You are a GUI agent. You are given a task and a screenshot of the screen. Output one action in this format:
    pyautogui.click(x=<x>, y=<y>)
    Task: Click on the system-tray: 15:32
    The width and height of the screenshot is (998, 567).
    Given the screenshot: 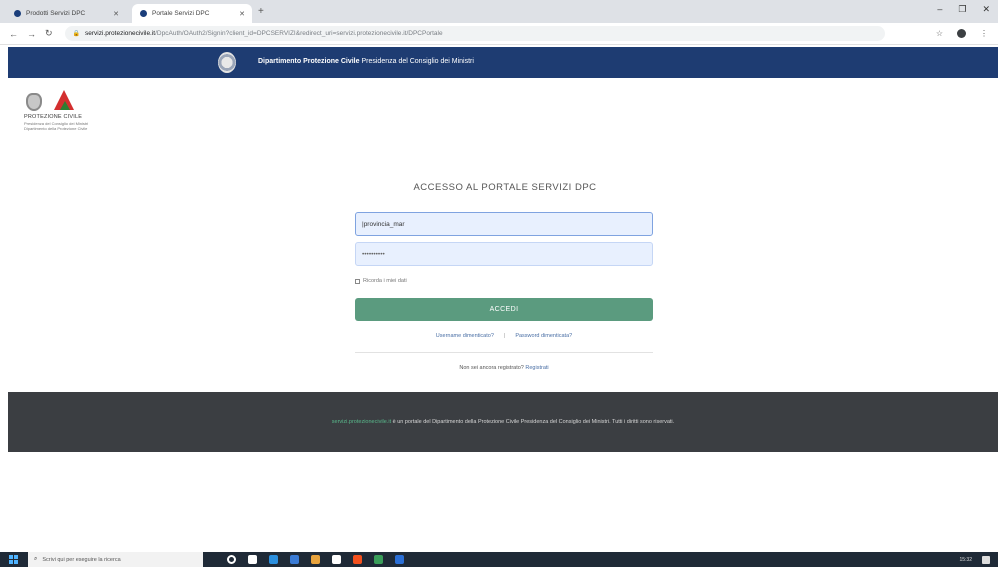 What is the action you would take?
    pyautogui.click(x=974, y=559)
    